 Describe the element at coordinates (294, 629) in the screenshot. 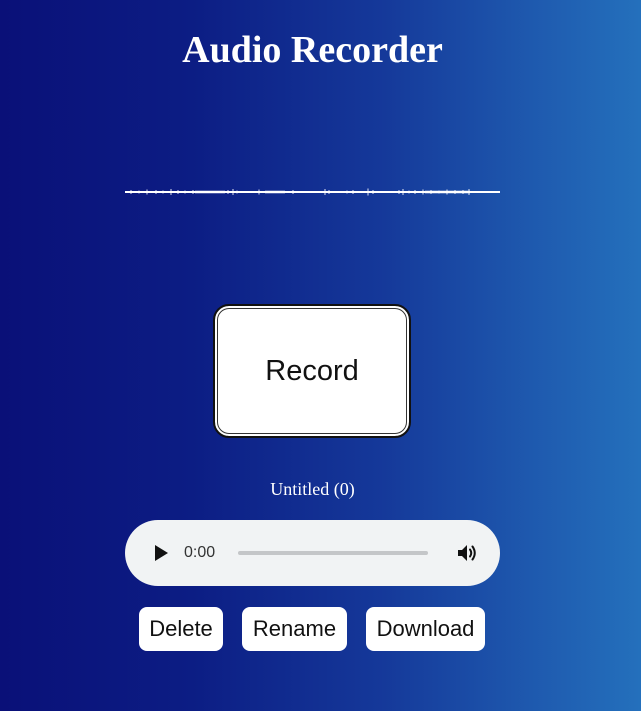

I see `rename-button: Rename` at that location.